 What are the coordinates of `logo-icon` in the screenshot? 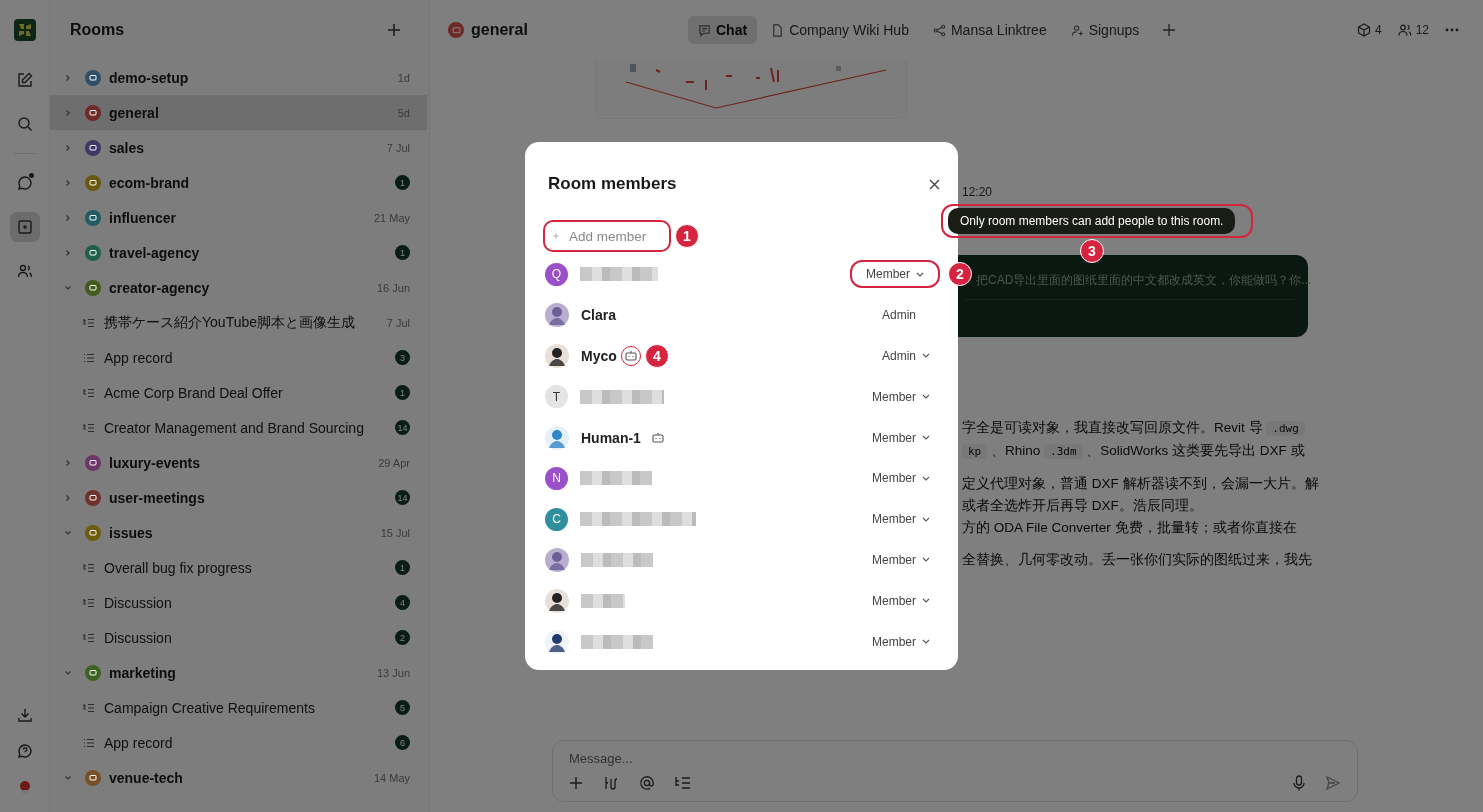 It's located at (24, 30).